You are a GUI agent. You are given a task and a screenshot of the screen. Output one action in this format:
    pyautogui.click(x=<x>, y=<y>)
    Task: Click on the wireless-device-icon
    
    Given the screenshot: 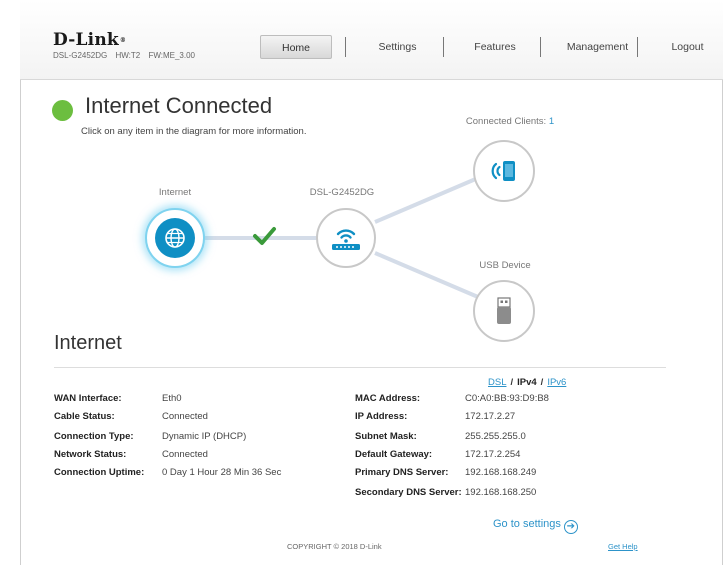 What is the action you would take?
    pyautogui.click(x=503, y=171)
    